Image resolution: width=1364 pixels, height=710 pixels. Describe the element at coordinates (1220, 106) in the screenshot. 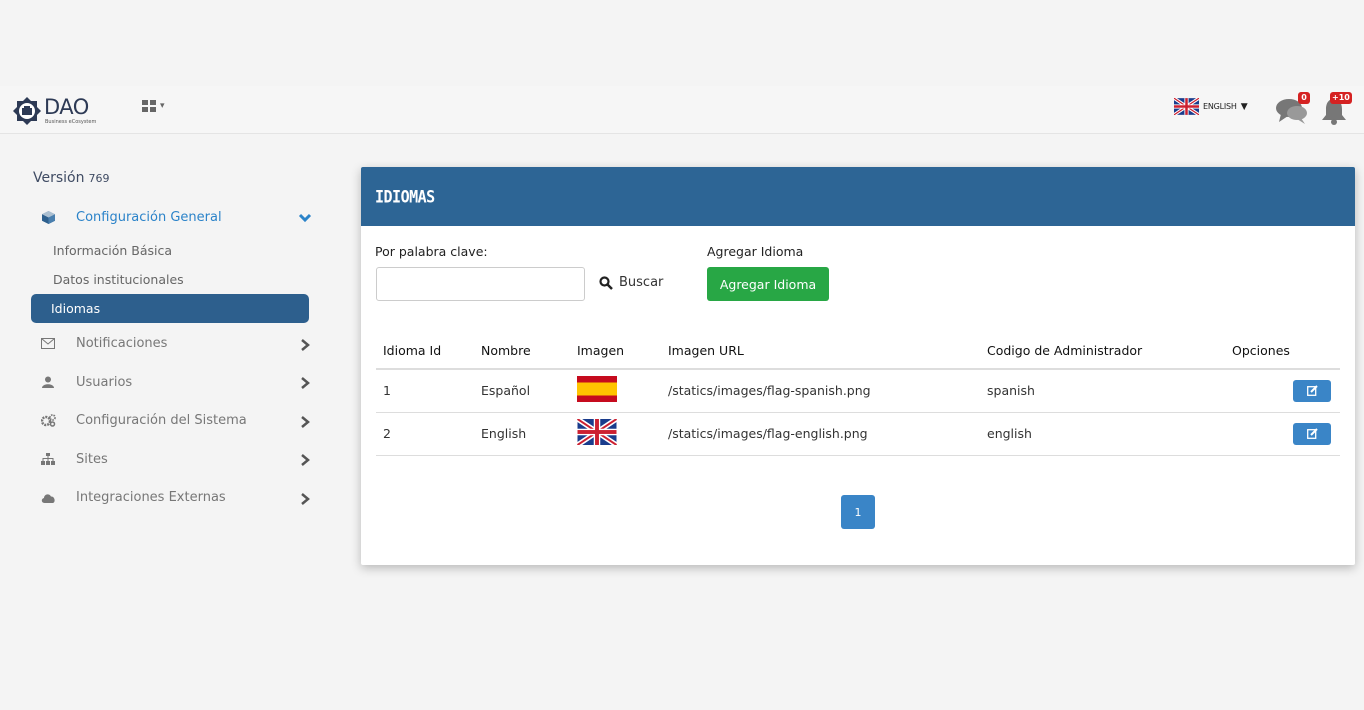

I see `language-label: ENGLISH` at that location.